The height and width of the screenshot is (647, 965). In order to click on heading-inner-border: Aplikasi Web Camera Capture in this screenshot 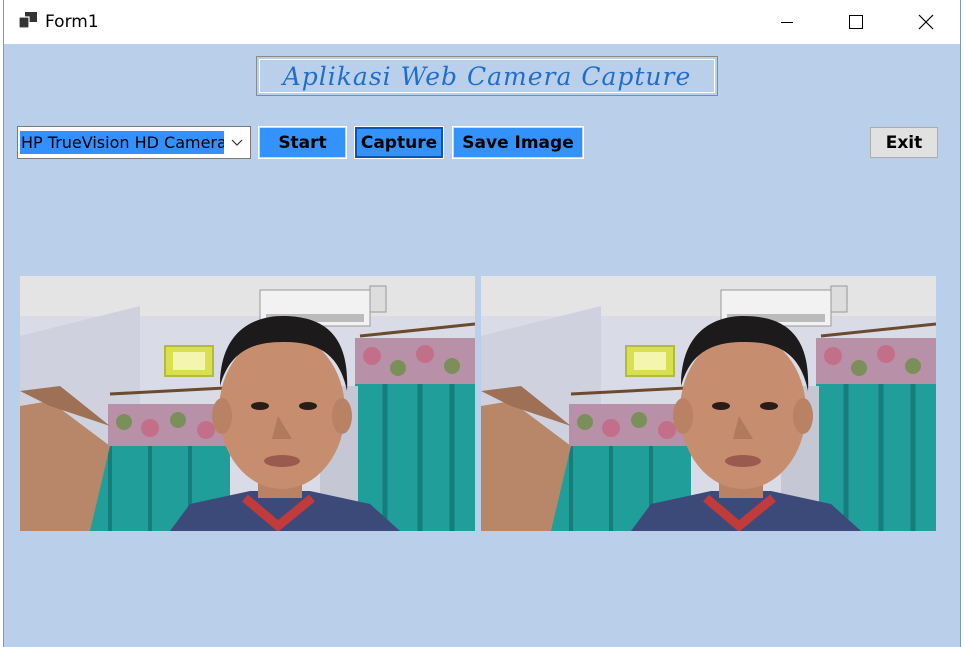, I will do `click(487, 76)`.